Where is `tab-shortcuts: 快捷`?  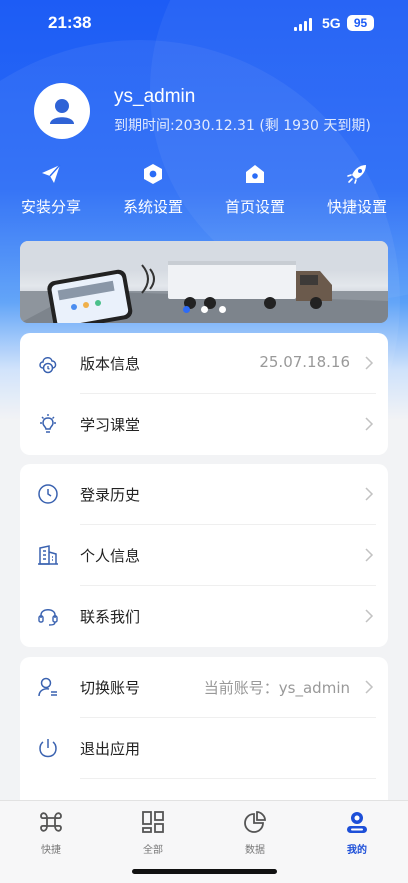 tab-shortcuts: 快捷 is located at coordinates (51, 832).